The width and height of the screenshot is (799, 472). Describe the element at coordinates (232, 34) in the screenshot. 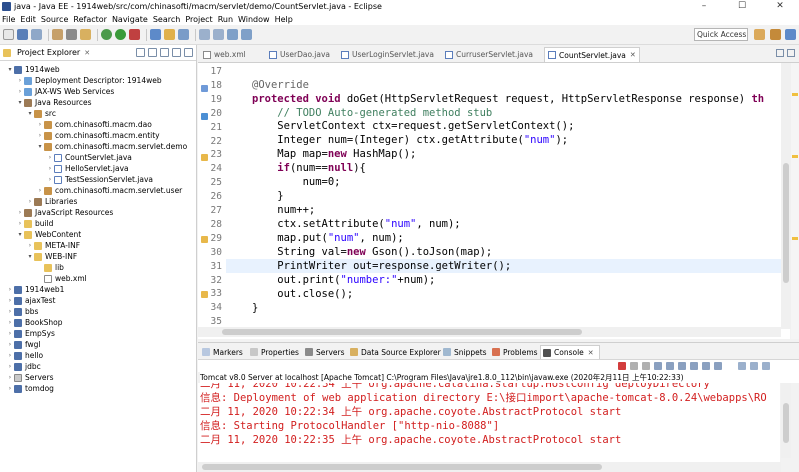

I see `back-icon` at that location.